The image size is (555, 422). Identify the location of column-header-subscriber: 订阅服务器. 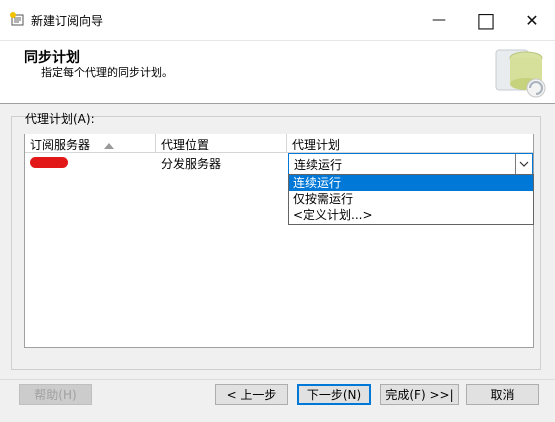
(90, 143).